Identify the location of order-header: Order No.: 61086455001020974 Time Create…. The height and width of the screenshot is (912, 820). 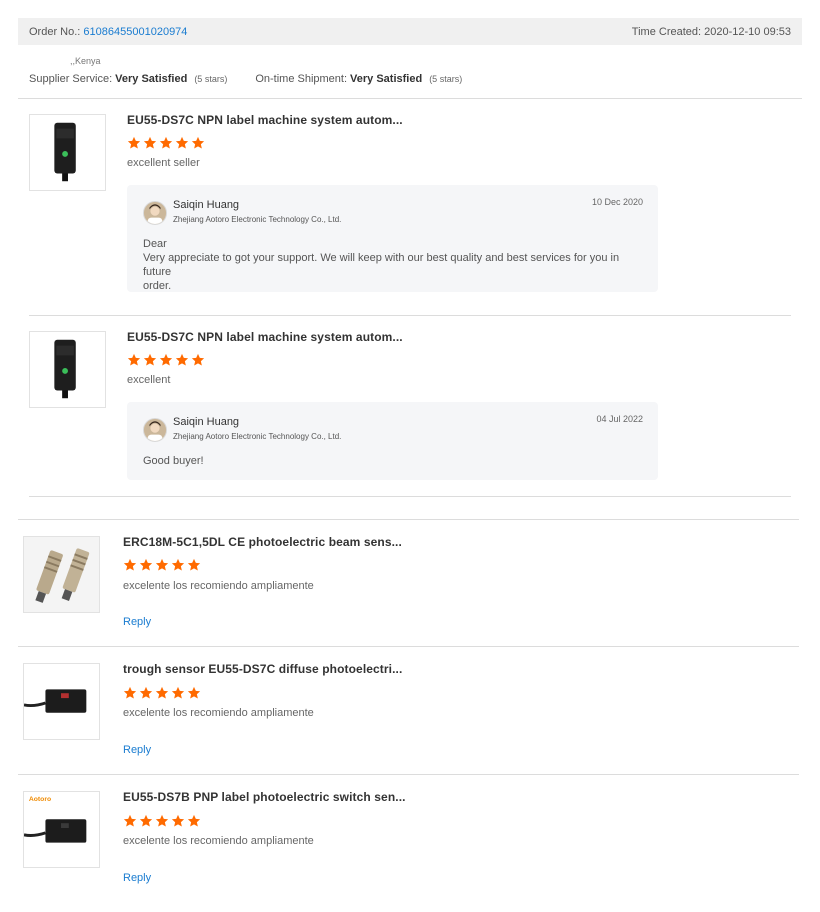
(410, 31).